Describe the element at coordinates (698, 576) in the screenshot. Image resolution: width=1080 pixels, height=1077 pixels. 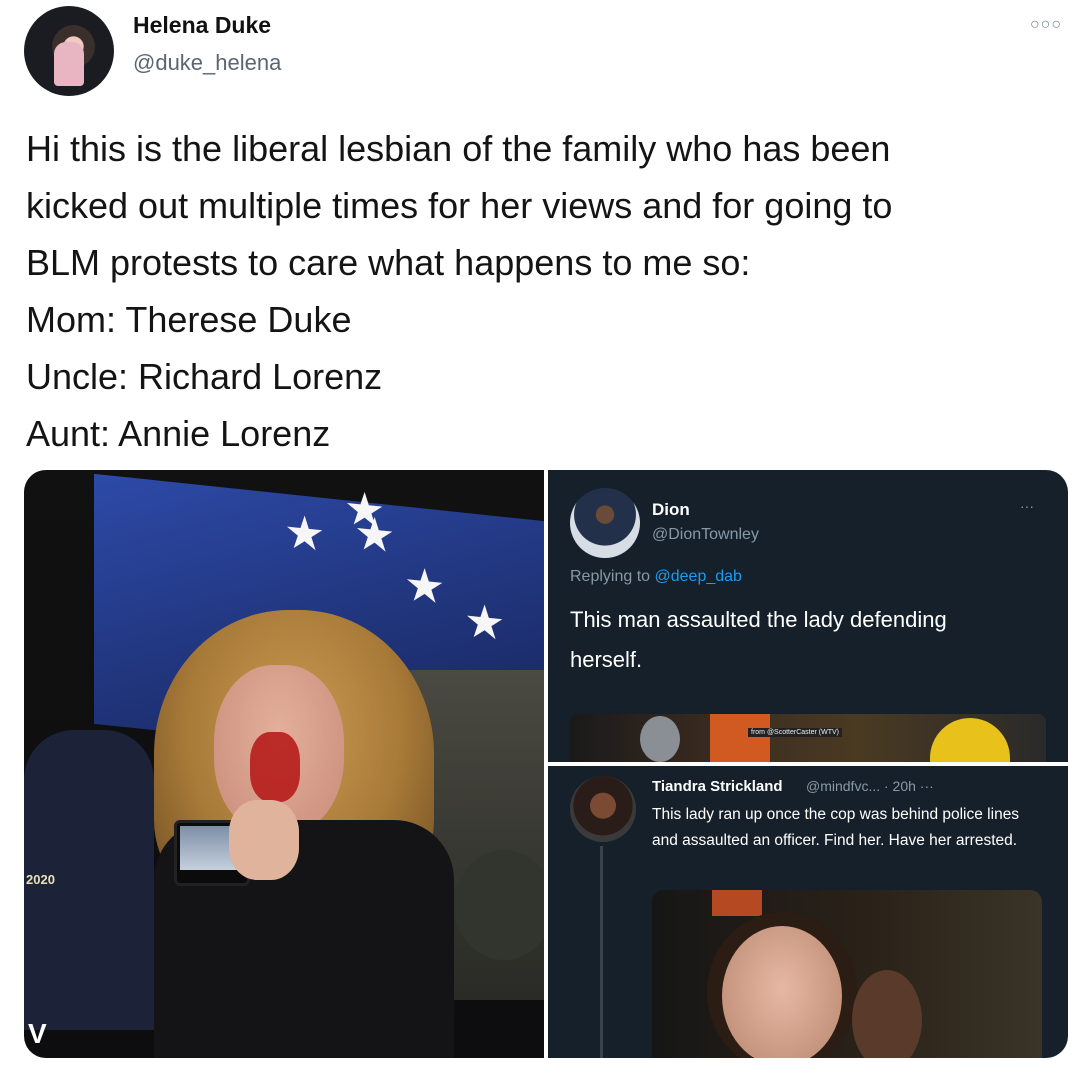
I see `replying-to-handle: @deep_dab` at that location.